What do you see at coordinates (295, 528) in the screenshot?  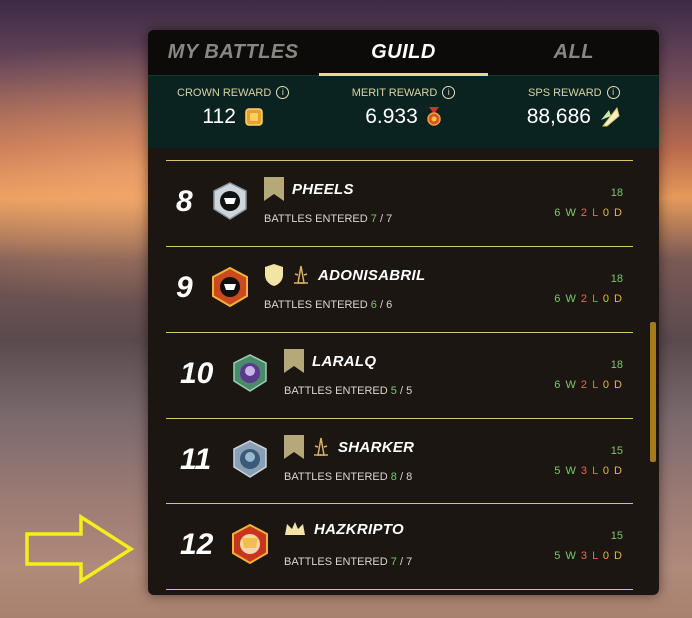 I see `crown-icon` at bounding box center [295, 528].